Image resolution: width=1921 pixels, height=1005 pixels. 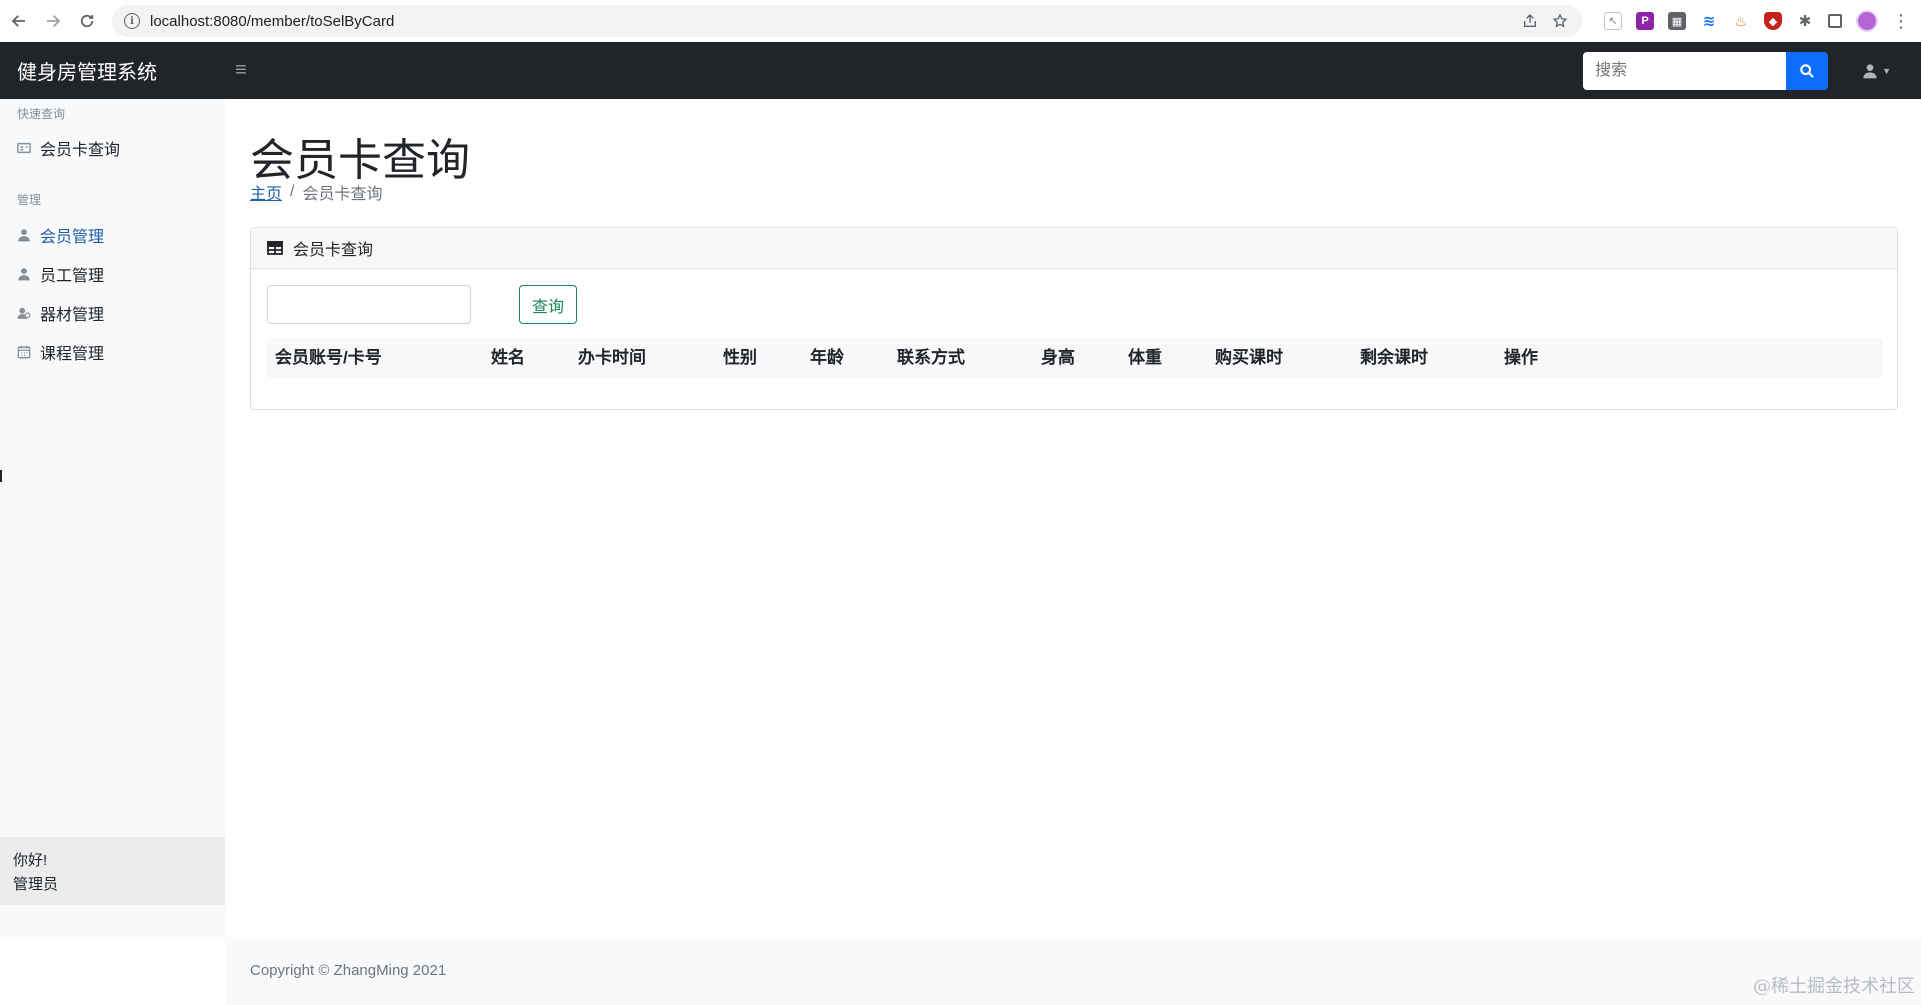 I want to click on column-header: 联系方式, so click(x=931, y=358).